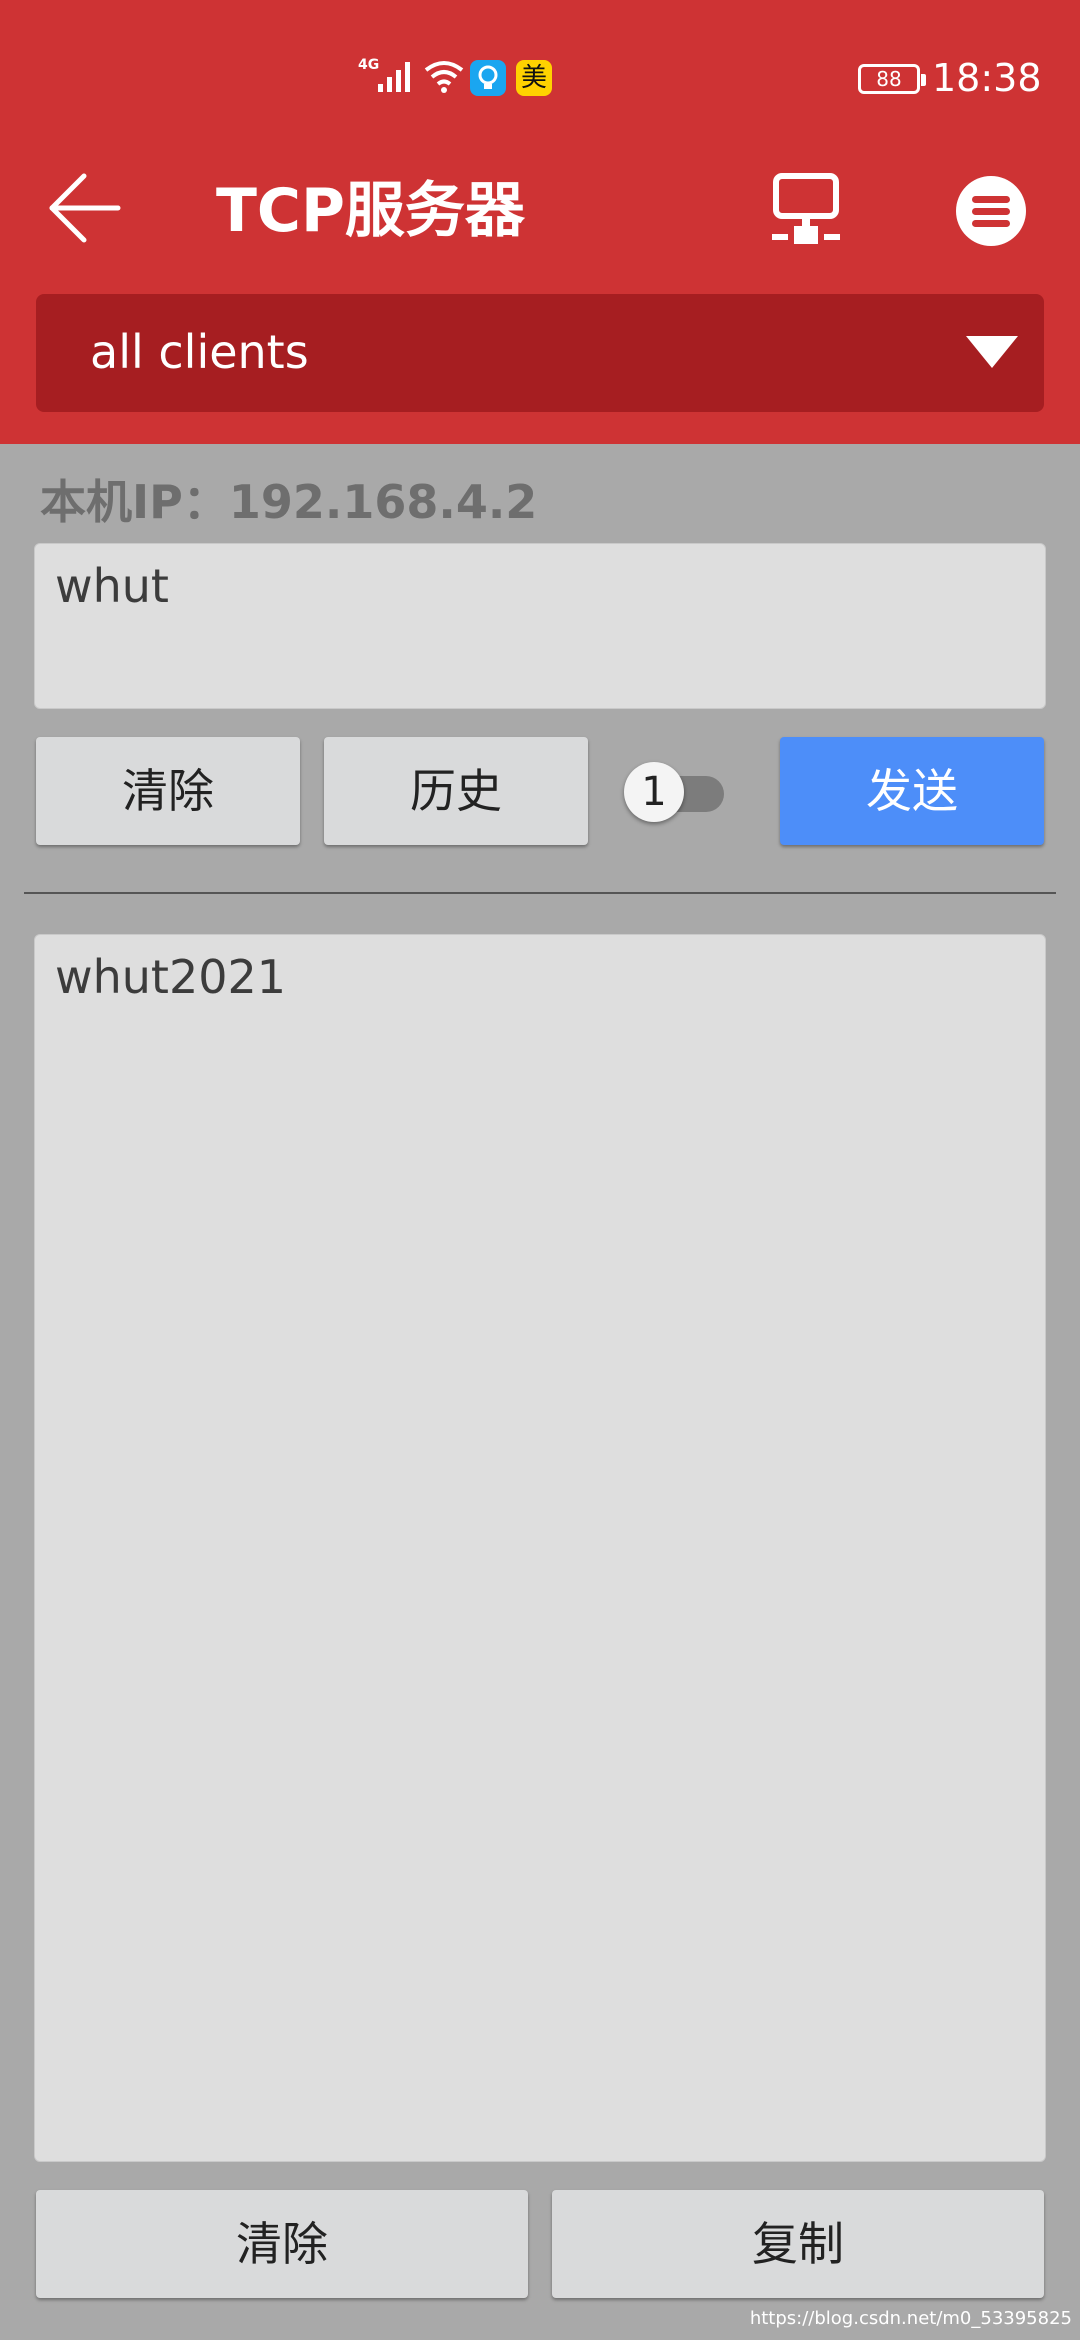 This screenshot has width=1080, height=2340. What do you see at coordinates (540, 353) in the screenshot?
I see `client-select: all clients` at bounding box center [540, 353].